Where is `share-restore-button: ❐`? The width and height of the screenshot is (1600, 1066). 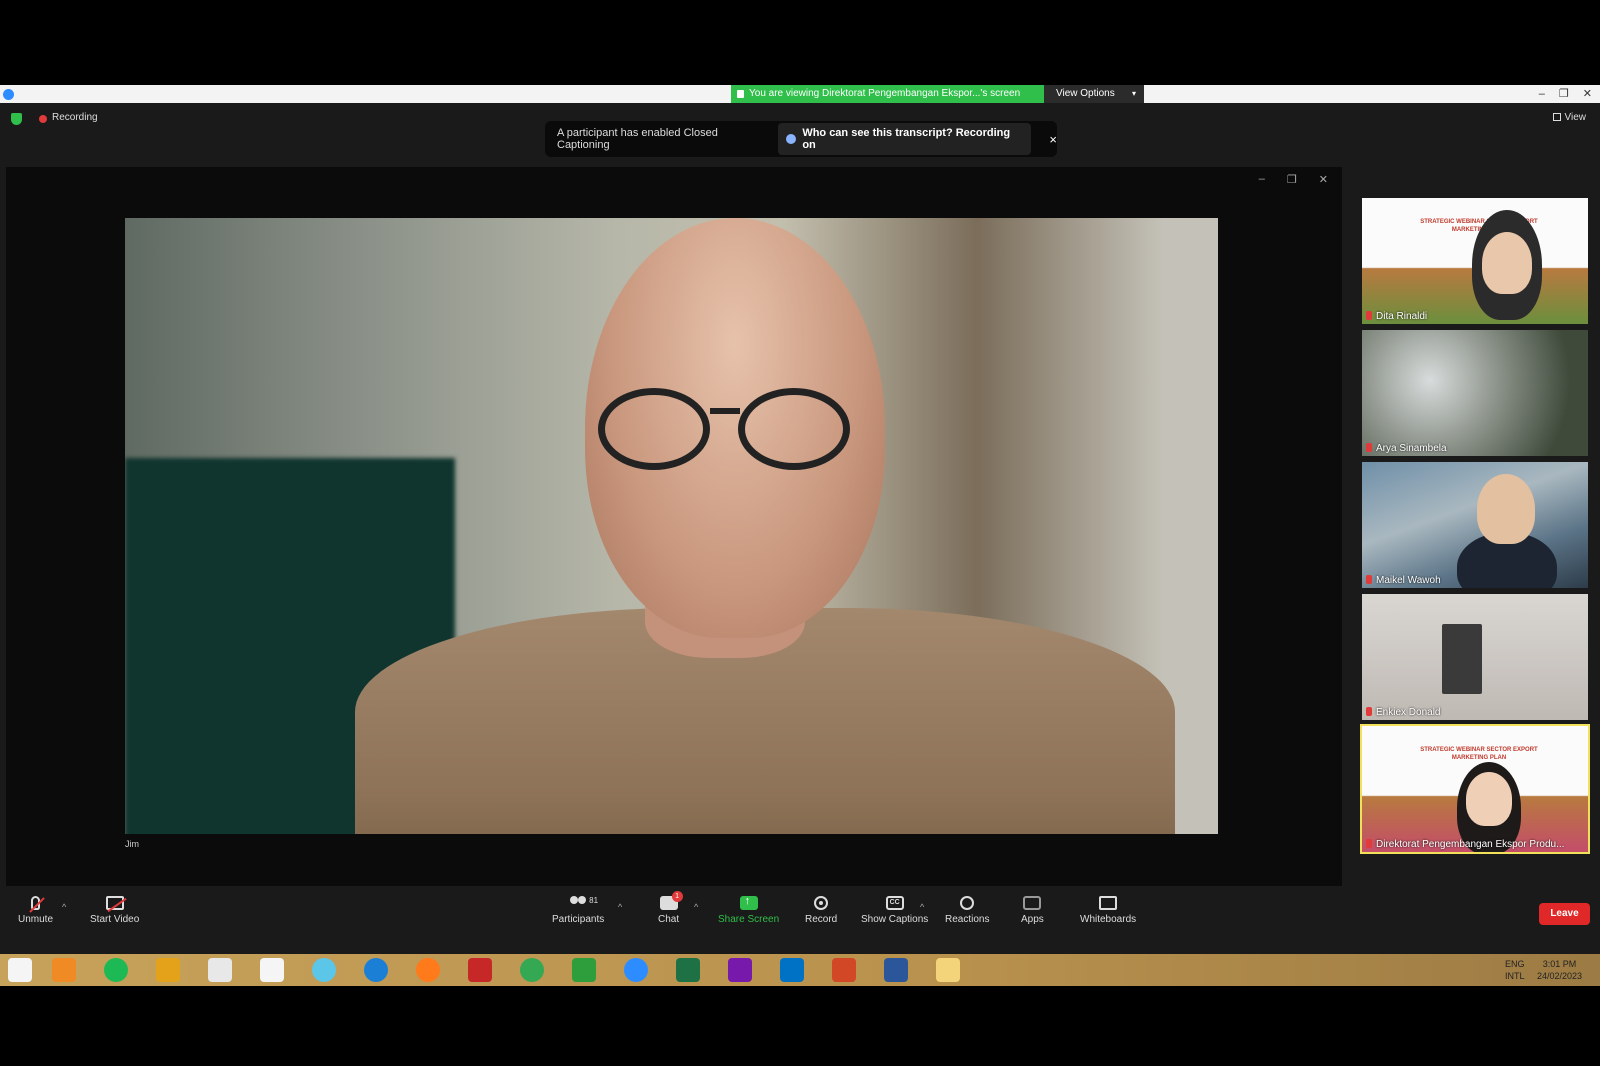 share-restore-button: ❐ is located at coordinates (1292, 179).